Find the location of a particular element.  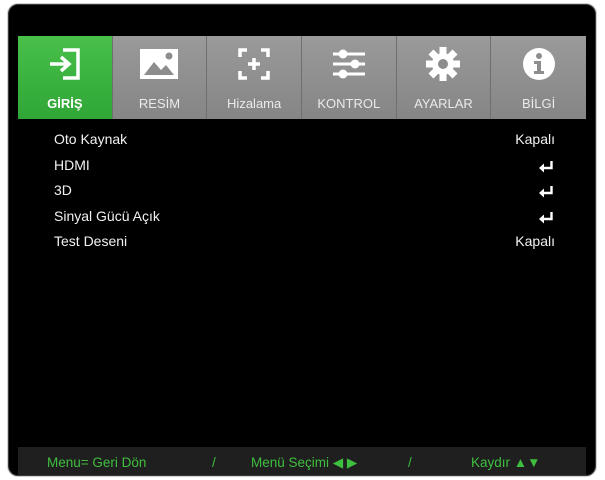

tab-input-label: GİRİŞ is located at coordinates (65, 103).